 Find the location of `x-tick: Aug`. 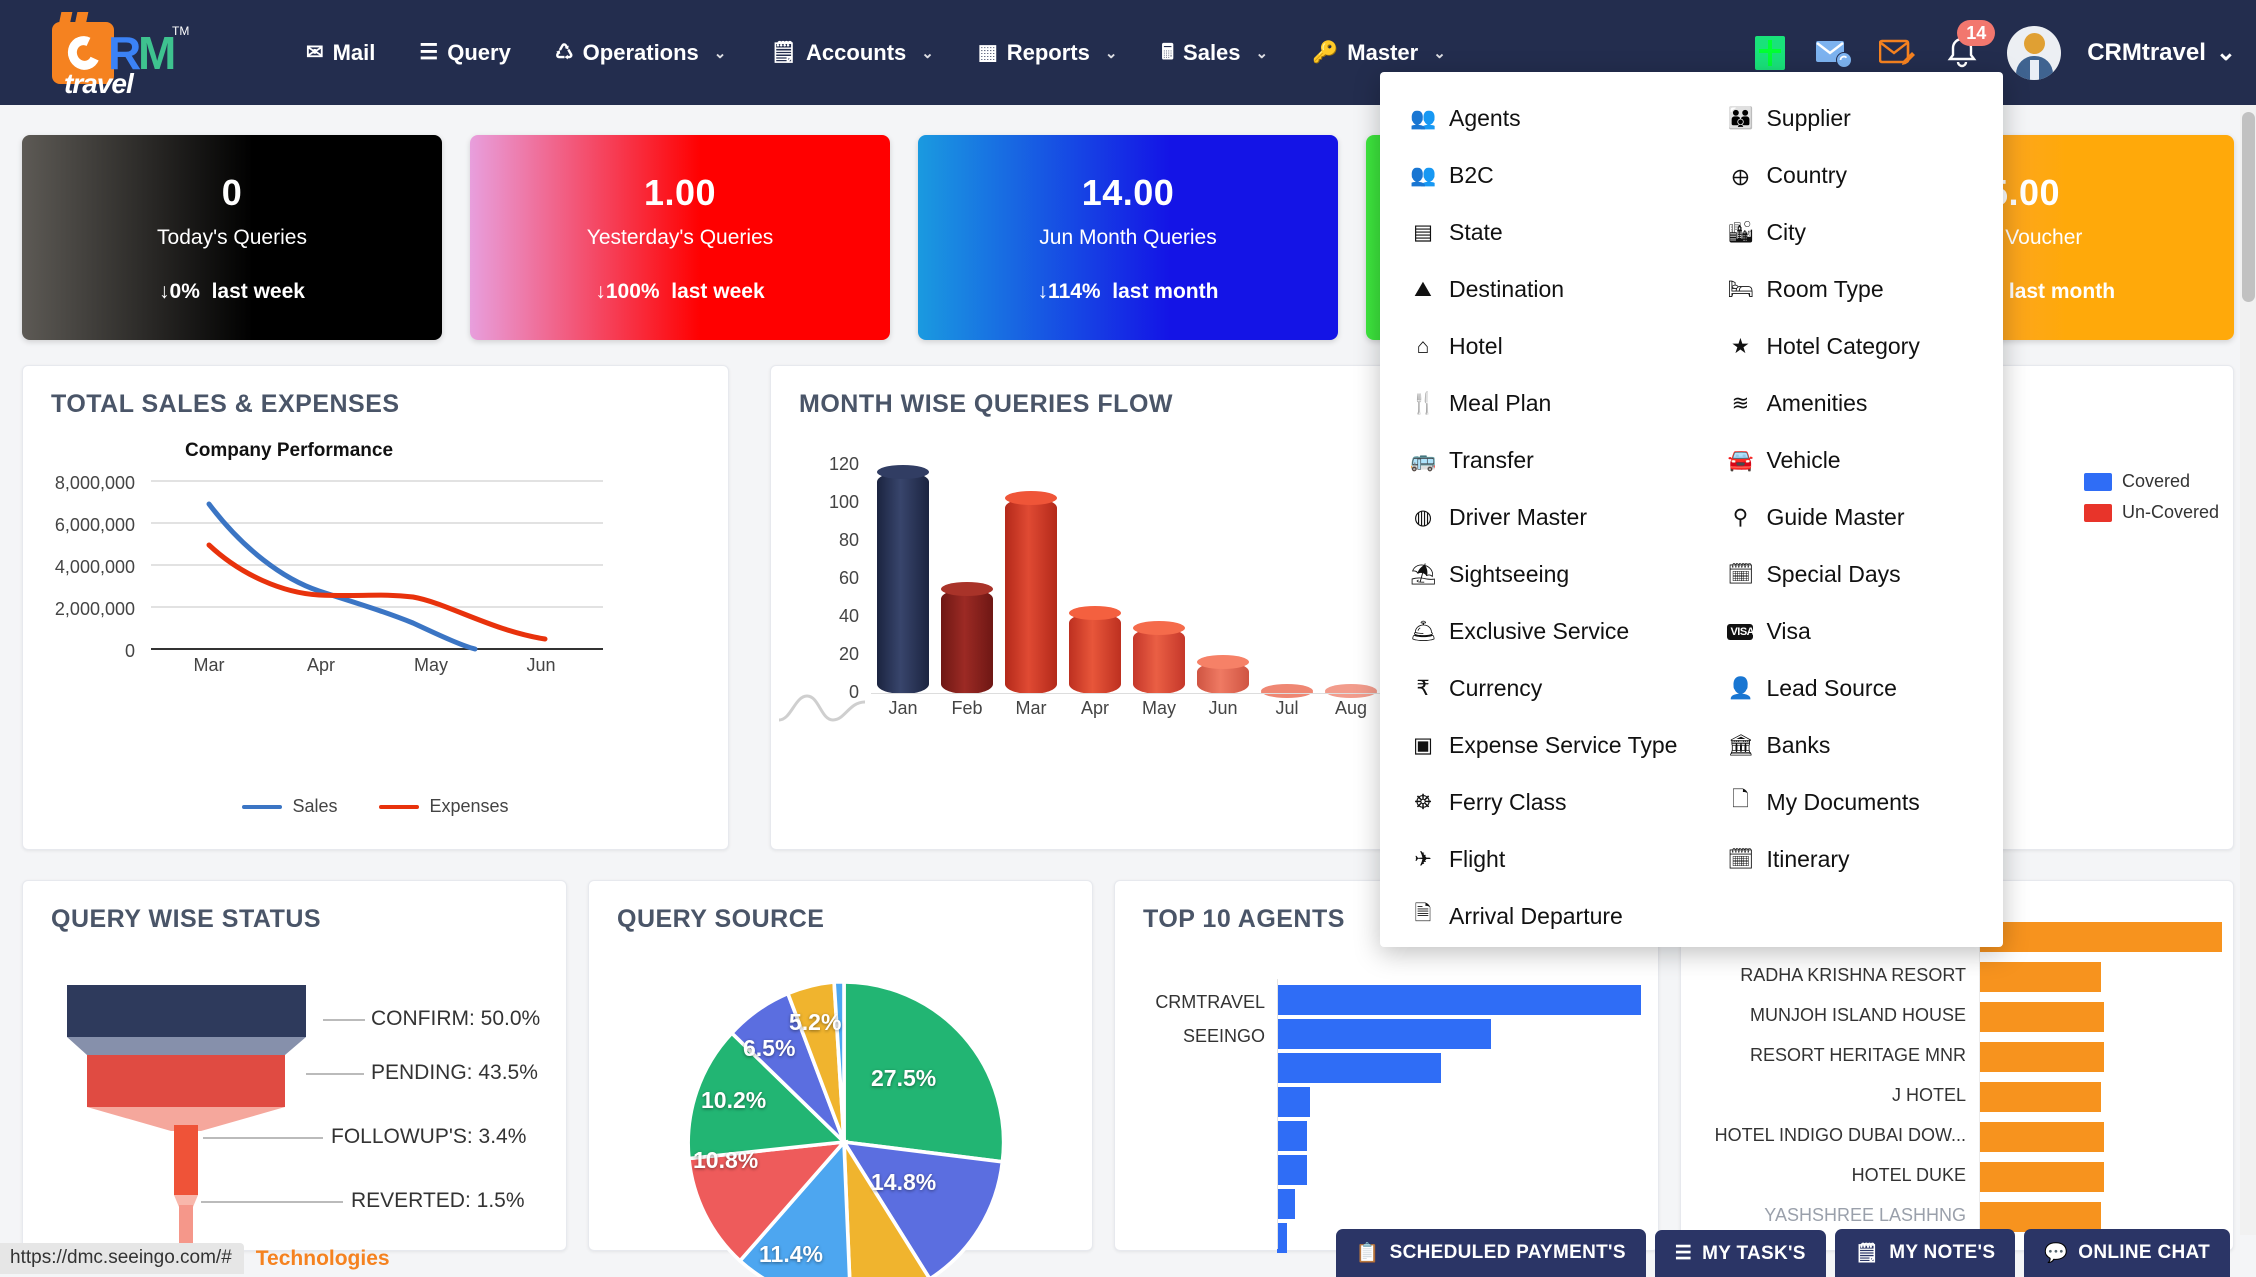

x-tick: Aug is located at coordinates (1351, 708).